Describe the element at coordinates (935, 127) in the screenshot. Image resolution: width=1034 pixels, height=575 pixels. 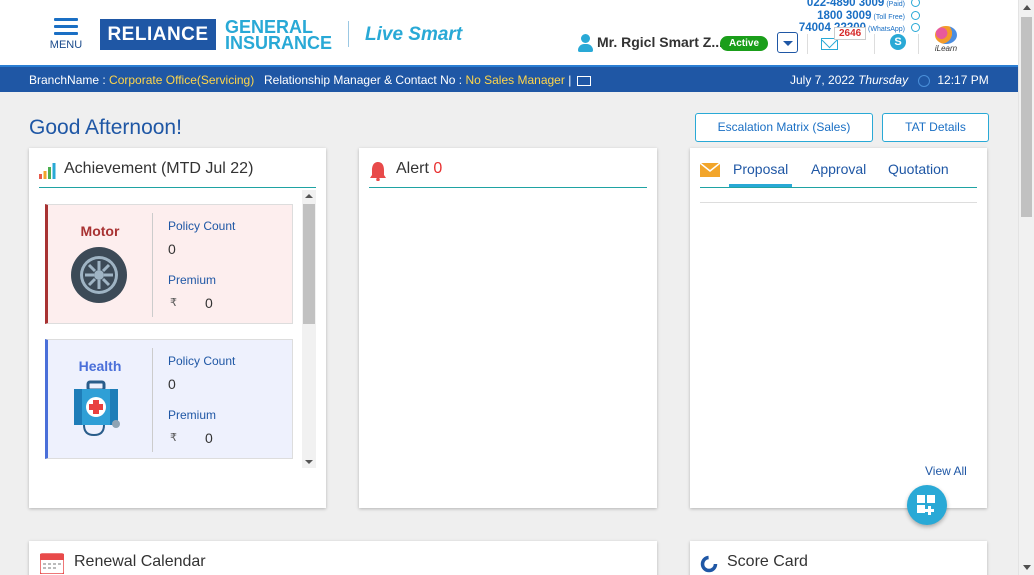
I see `tat-details-button: TAT Details` at that location.